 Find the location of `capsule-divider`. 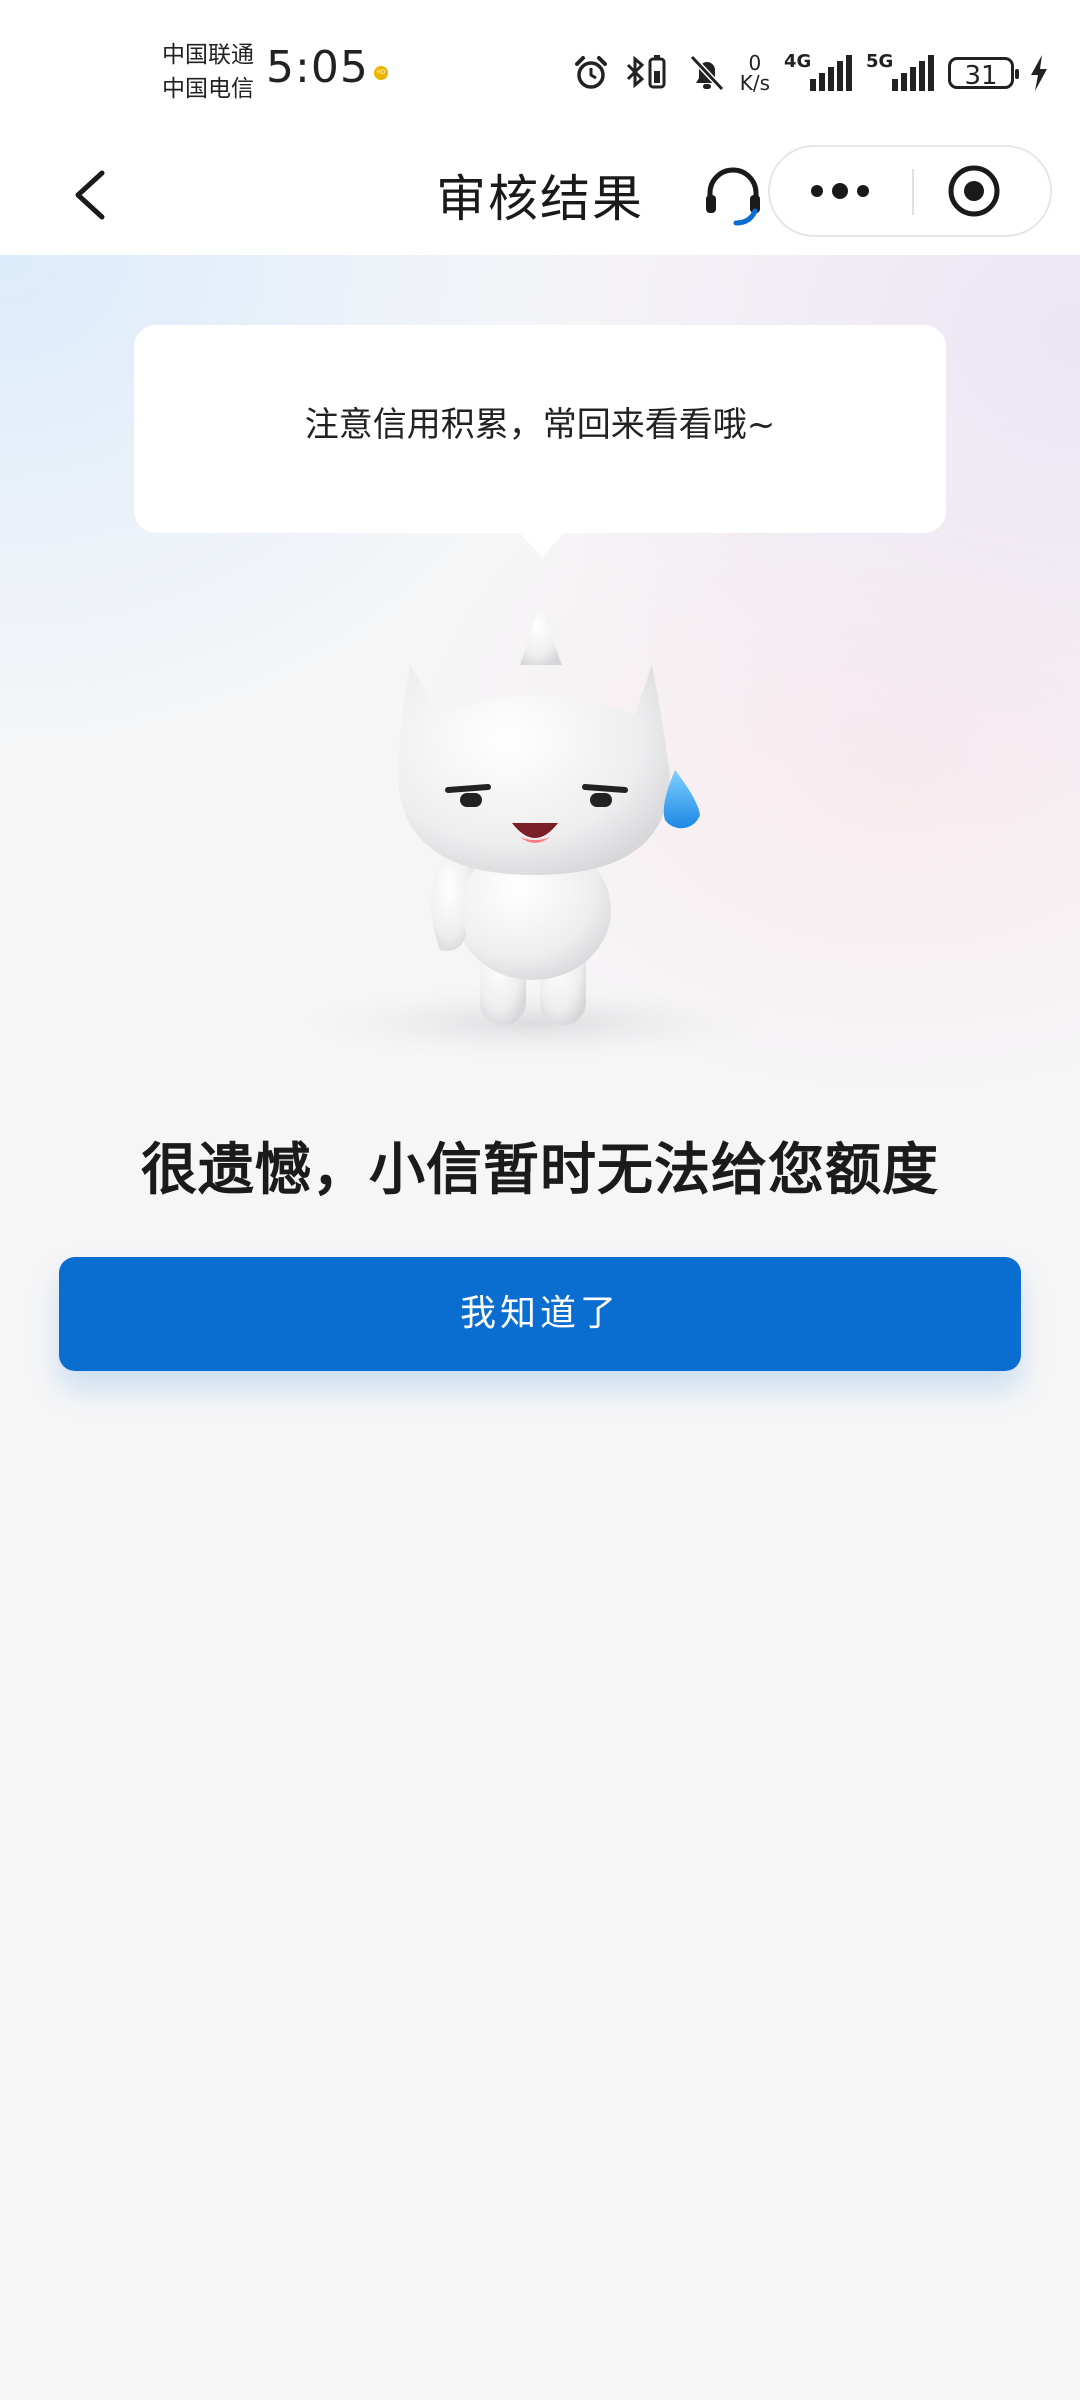

capsule-divider is located at coordinates (913, 192).